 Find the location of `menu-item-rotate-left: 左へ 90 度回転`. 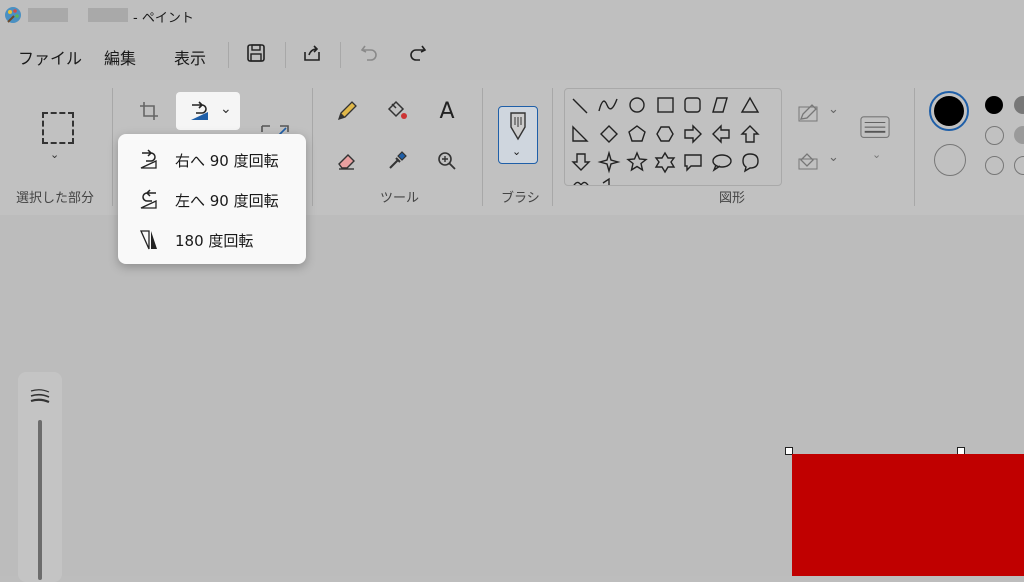

menu-item-rotate-left: 左へ 90 度回転 is located at coordinates (212, 200).